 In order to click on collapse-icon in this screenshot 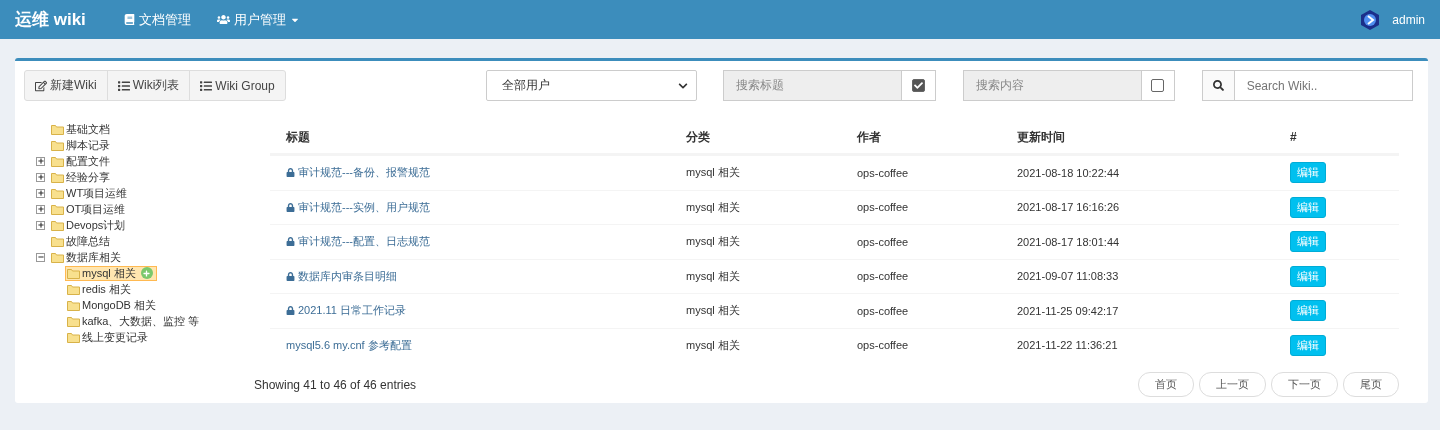, I will do `click(40, 257)`.